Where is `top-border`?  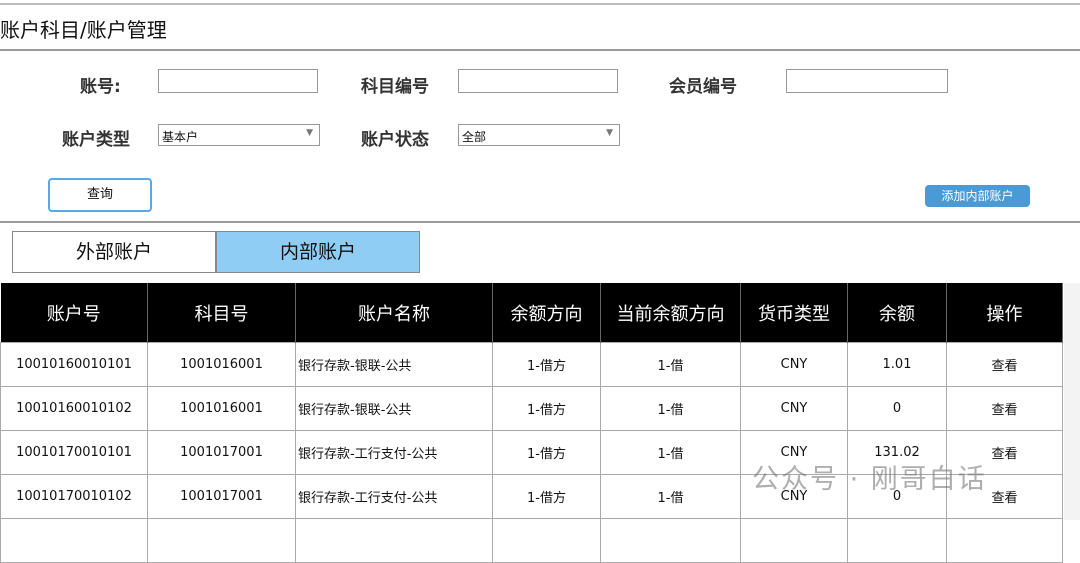
top-border is located at coordinates (540, 4).